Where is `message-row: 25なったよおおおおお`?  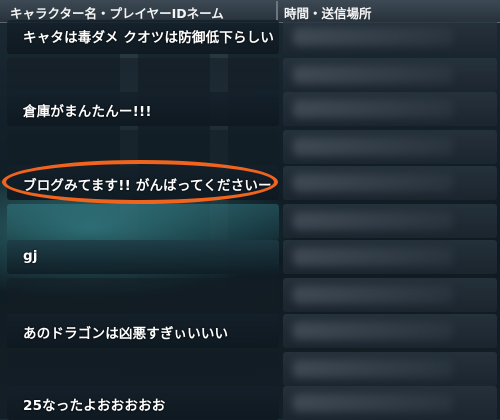
message-row: 25なったよおおおおお is located at coordinates (250, 403).